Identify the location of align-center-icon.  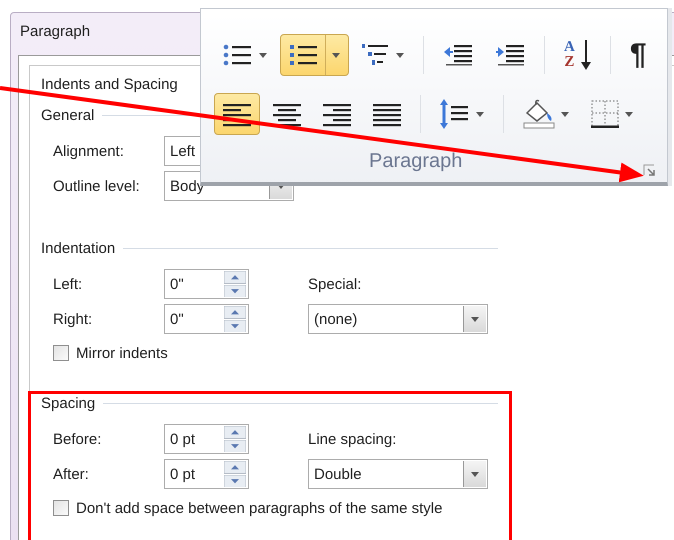
(287, 114).